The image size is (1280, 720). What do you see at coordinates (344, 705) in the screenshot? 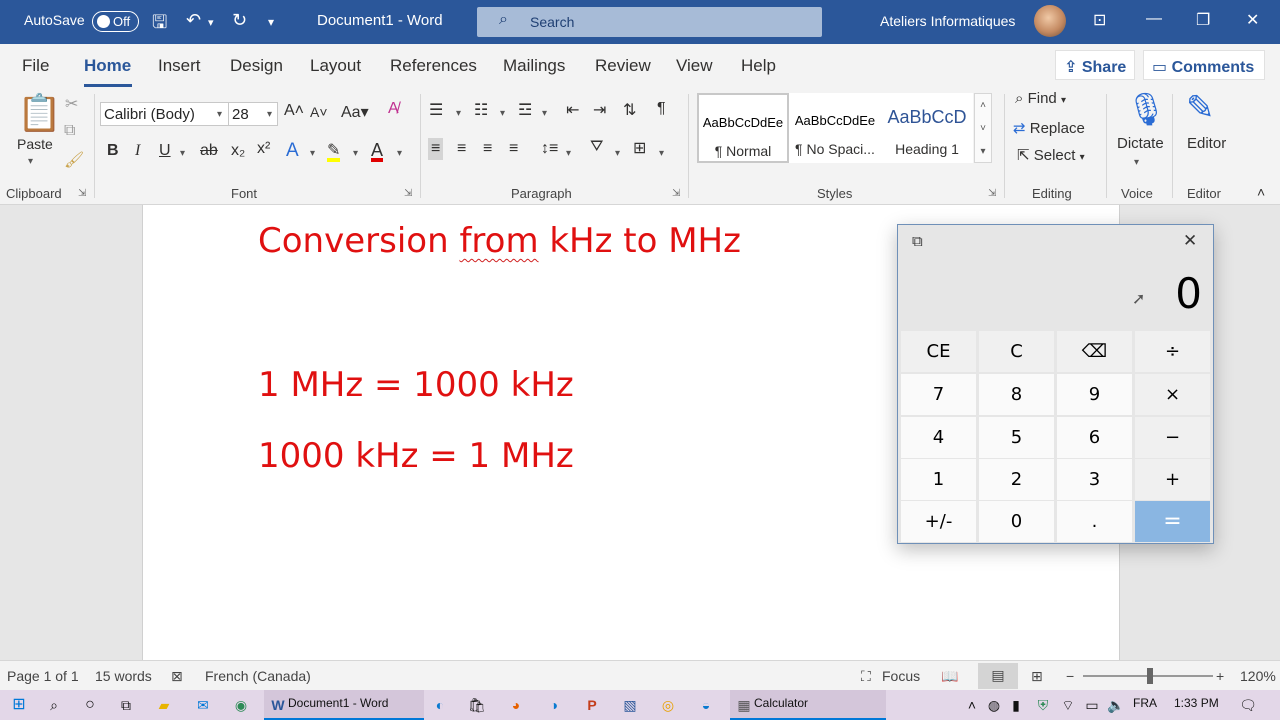
I see `taskbar-word-app: W Document1 - Word` at bounding box center [344, 705].